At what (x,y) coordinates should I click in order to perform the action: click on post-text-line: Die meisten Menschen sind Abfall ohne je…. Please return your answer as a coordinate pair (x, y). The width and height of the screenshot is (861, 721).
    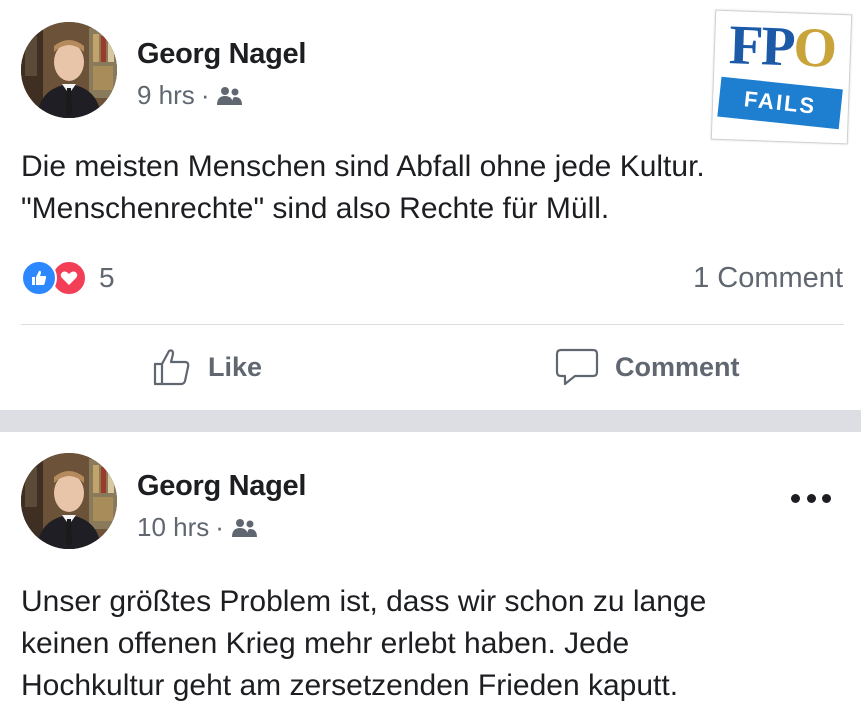
    Looking at the image, I should click on (363, 166).